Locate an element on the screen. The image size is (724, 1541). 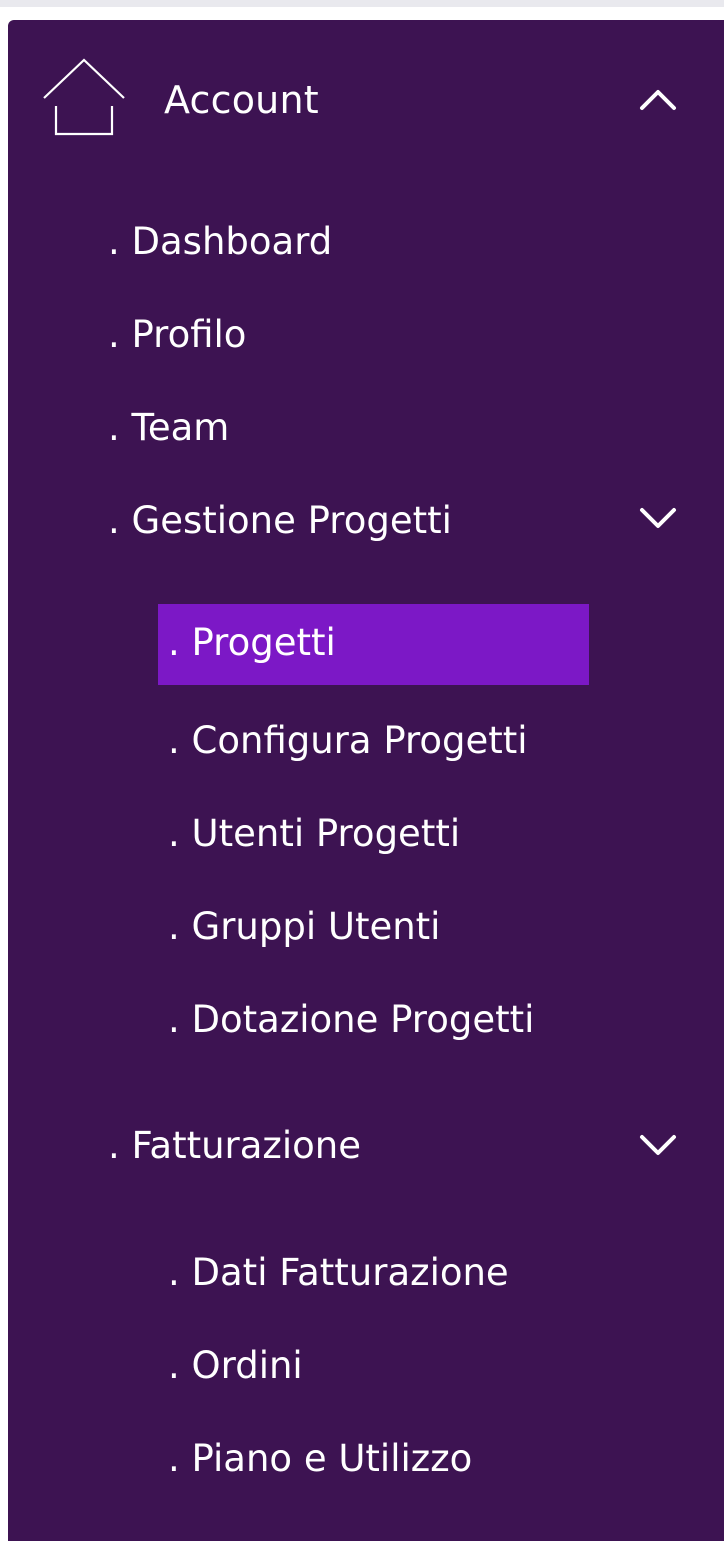
account-menu-label: Account is located at coordinates (241, 100).